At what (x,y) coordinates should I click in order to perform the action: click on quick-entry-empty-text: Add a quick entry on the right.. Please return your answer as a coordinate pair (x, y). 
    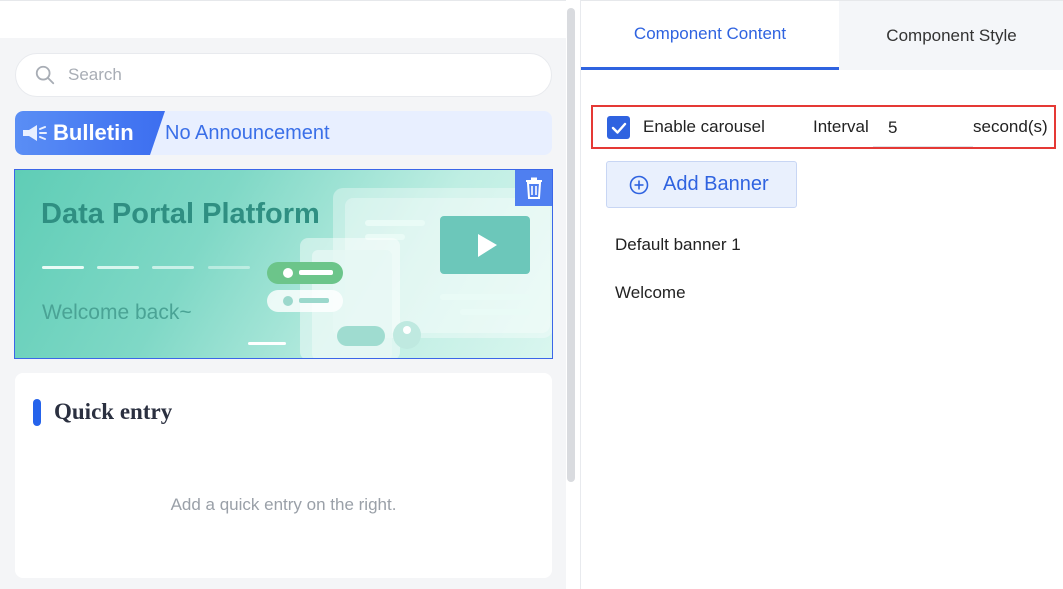
    Looking at the image, I should click on (283, 504).